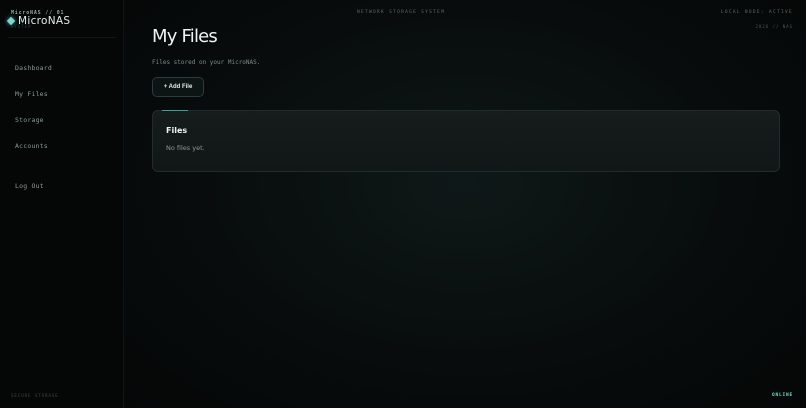 This screenshot has height=408, width=806. Describe the element at coordinates (206, 62) in the screenshot. I see `page-description: Files stored on your MicroNAS.` at that location.